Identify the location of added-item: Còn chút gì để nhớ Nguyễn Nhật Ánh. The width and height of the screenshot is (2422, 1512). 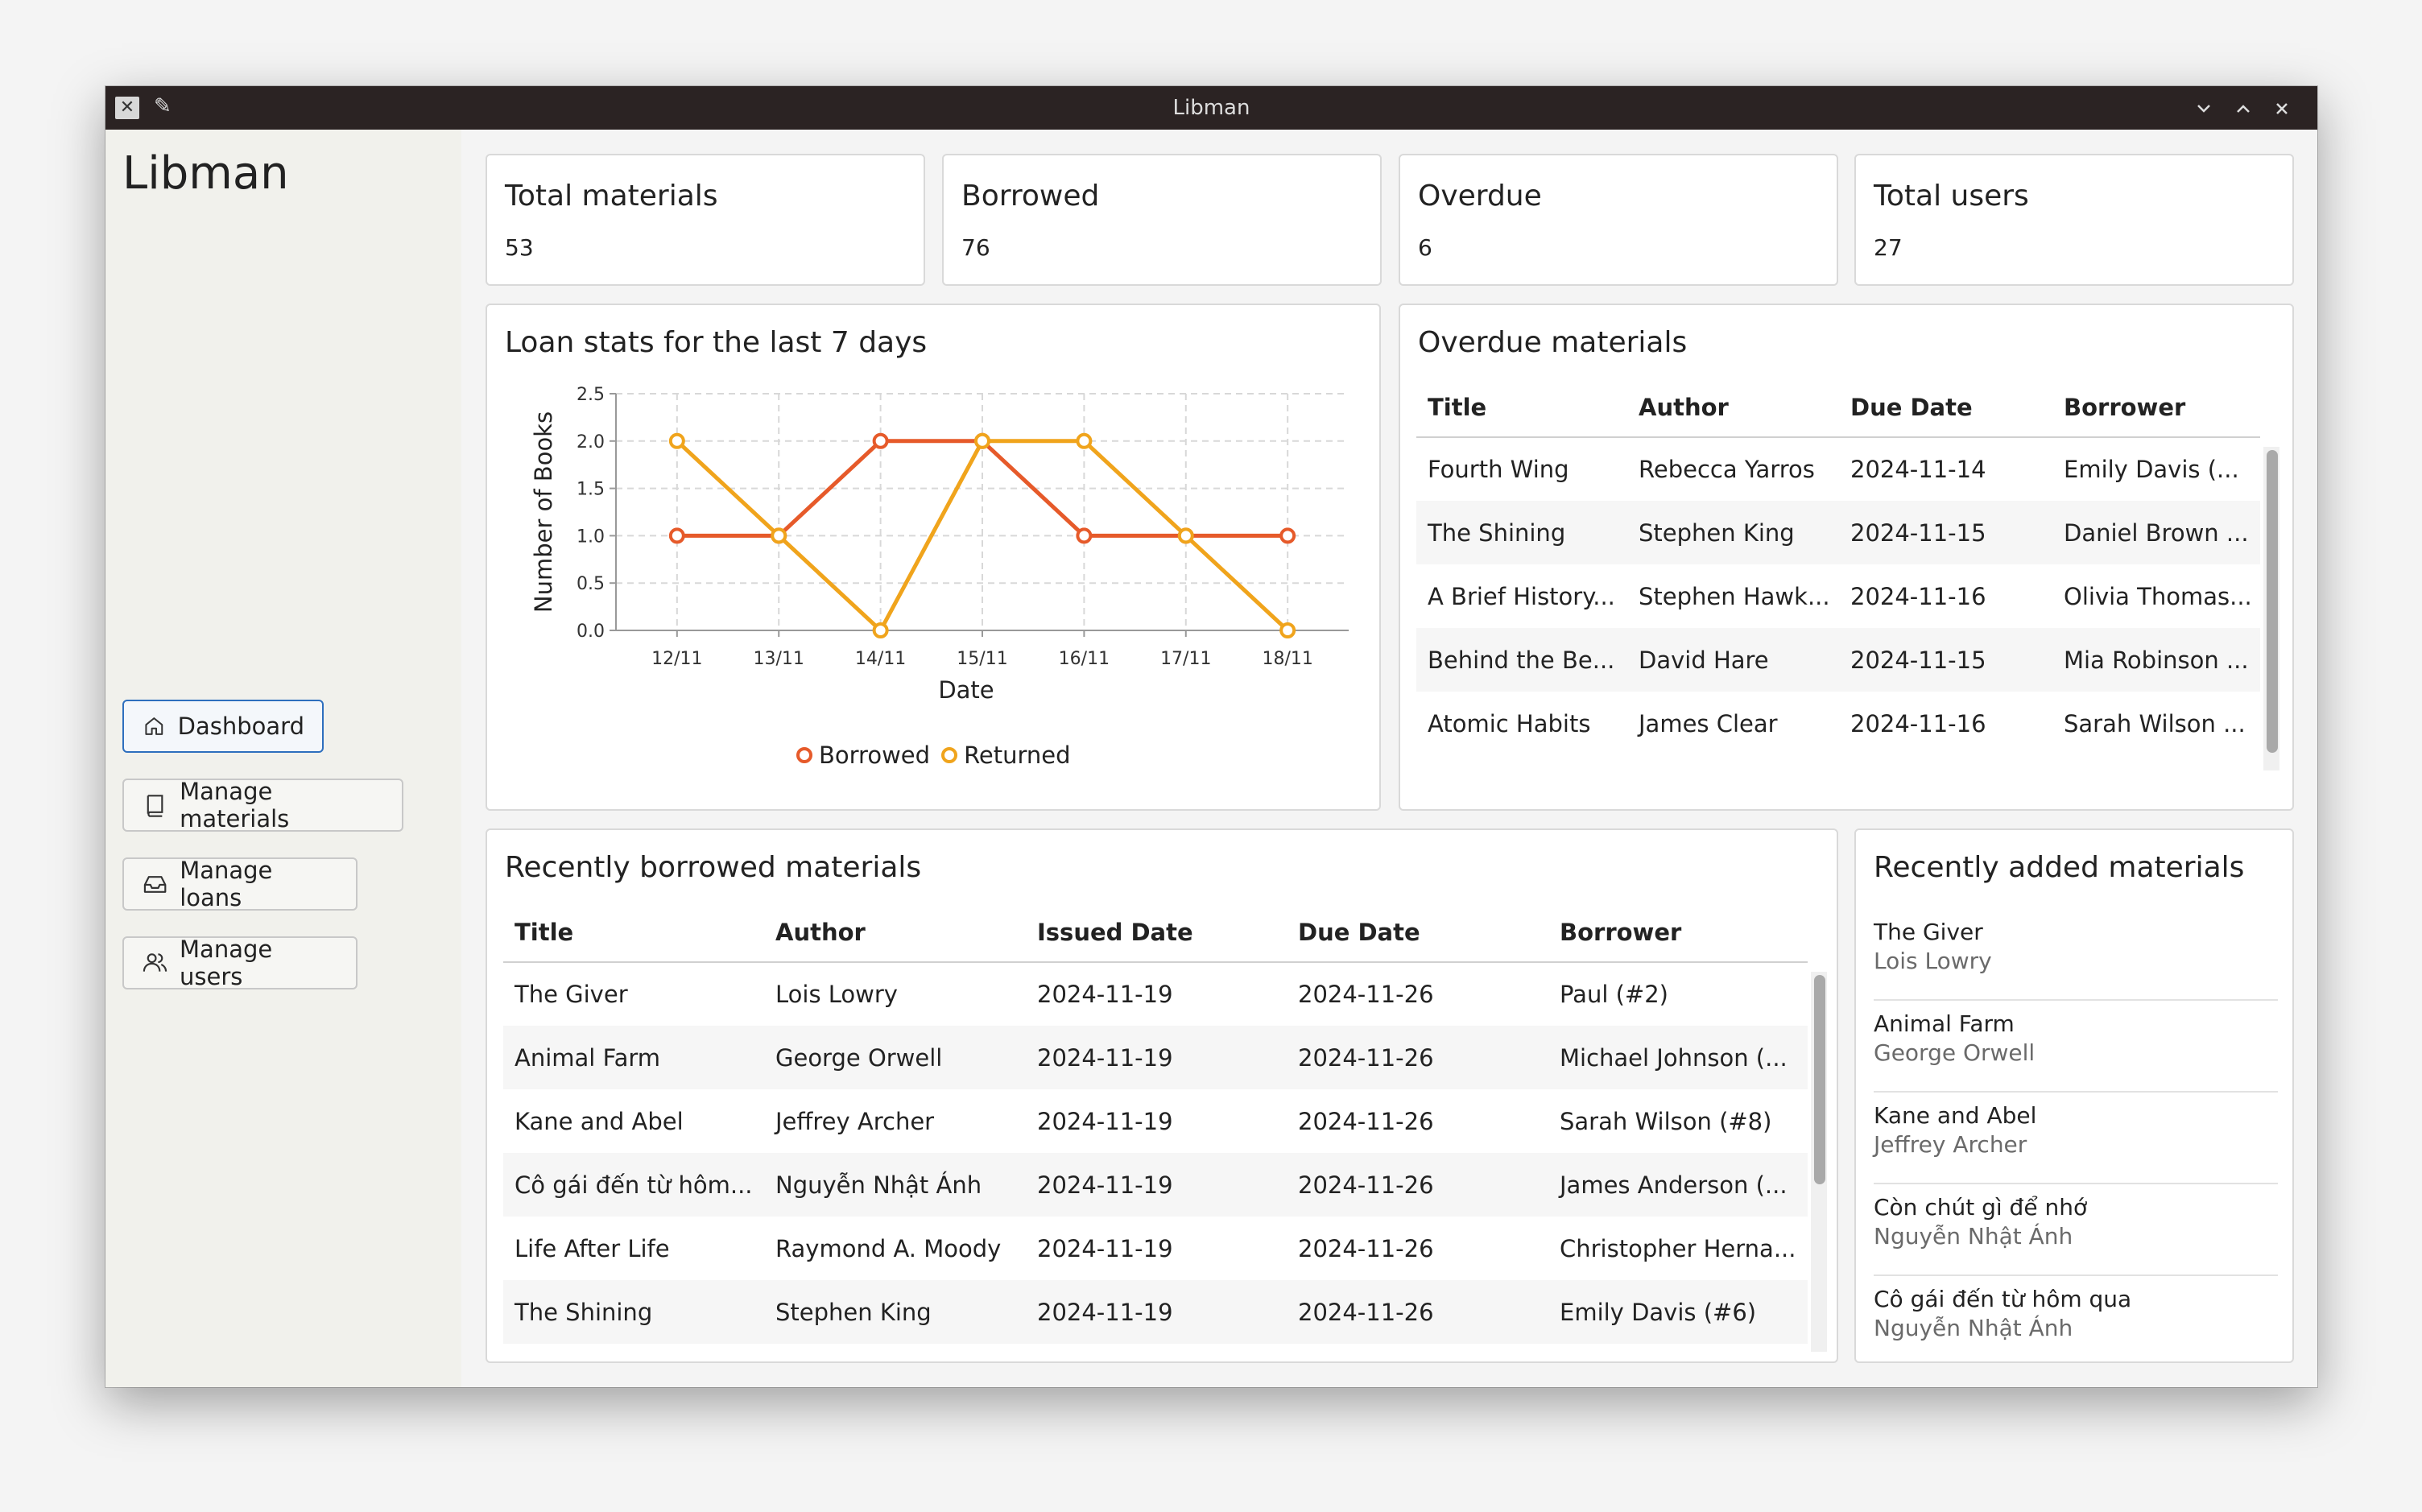
(2076, 1231).